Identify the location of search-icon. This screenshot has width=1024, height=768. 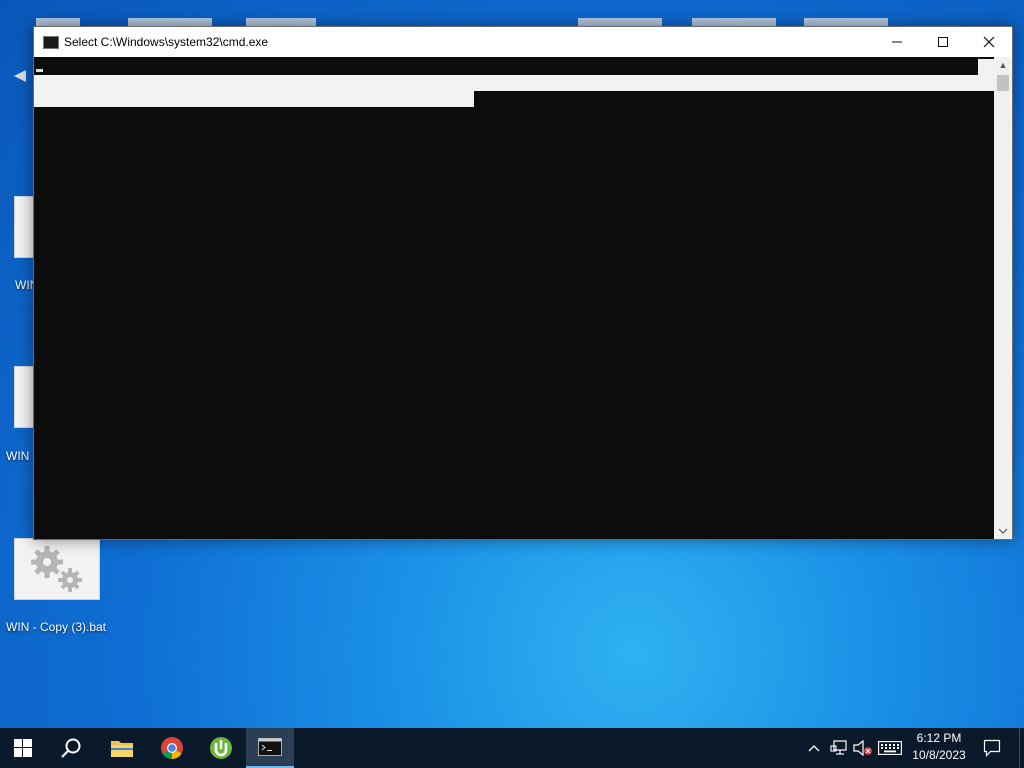
(71, 748).